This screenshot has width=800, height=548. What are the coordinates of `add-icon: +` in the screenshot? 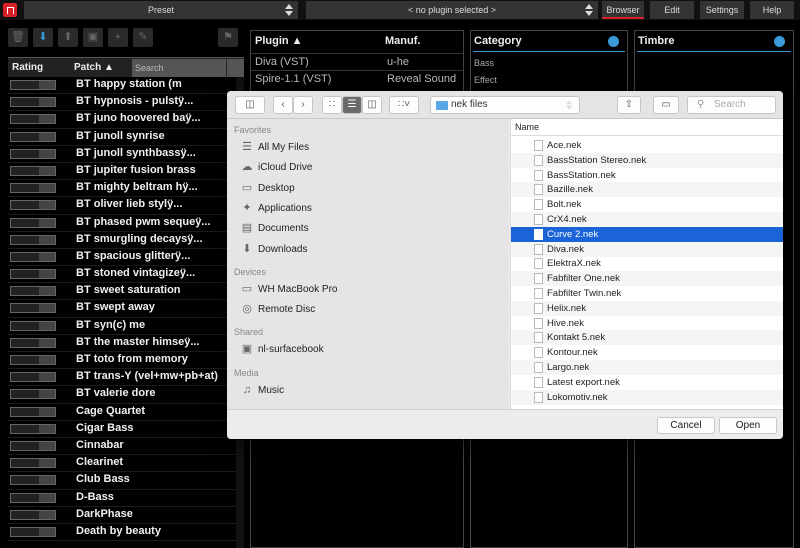 It's located at (118, 37).